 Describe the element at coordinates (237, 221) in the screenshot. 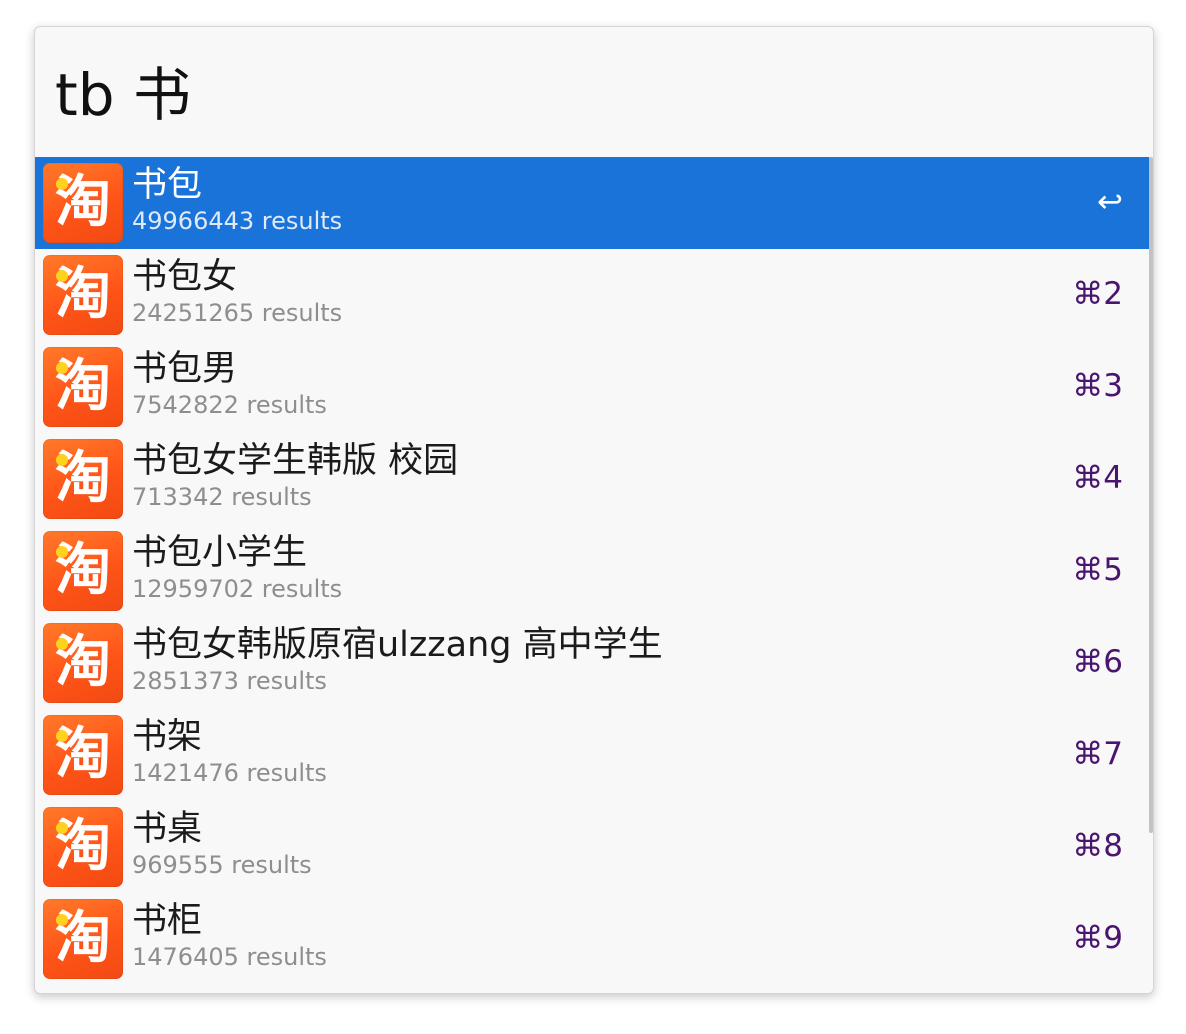

I see `result-subtitle: 49966443 results` at that location.